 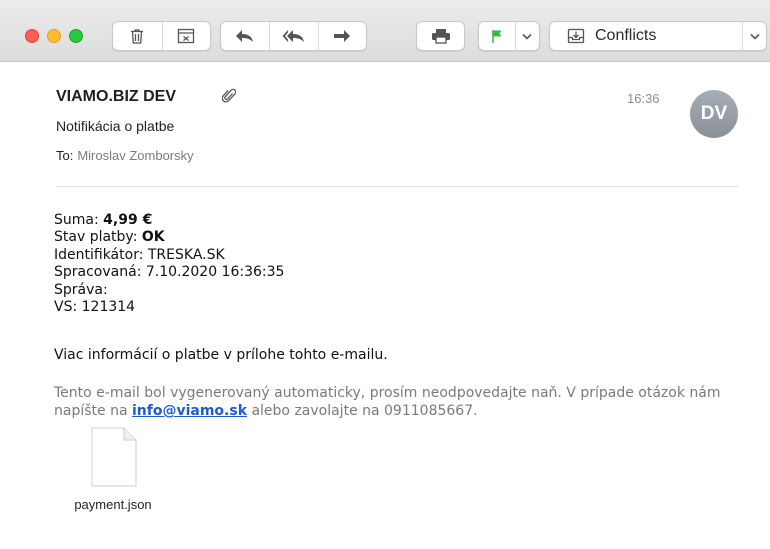 I want to click on move-to-mailbox-select: Conflicts, so click(x=658, y=36).